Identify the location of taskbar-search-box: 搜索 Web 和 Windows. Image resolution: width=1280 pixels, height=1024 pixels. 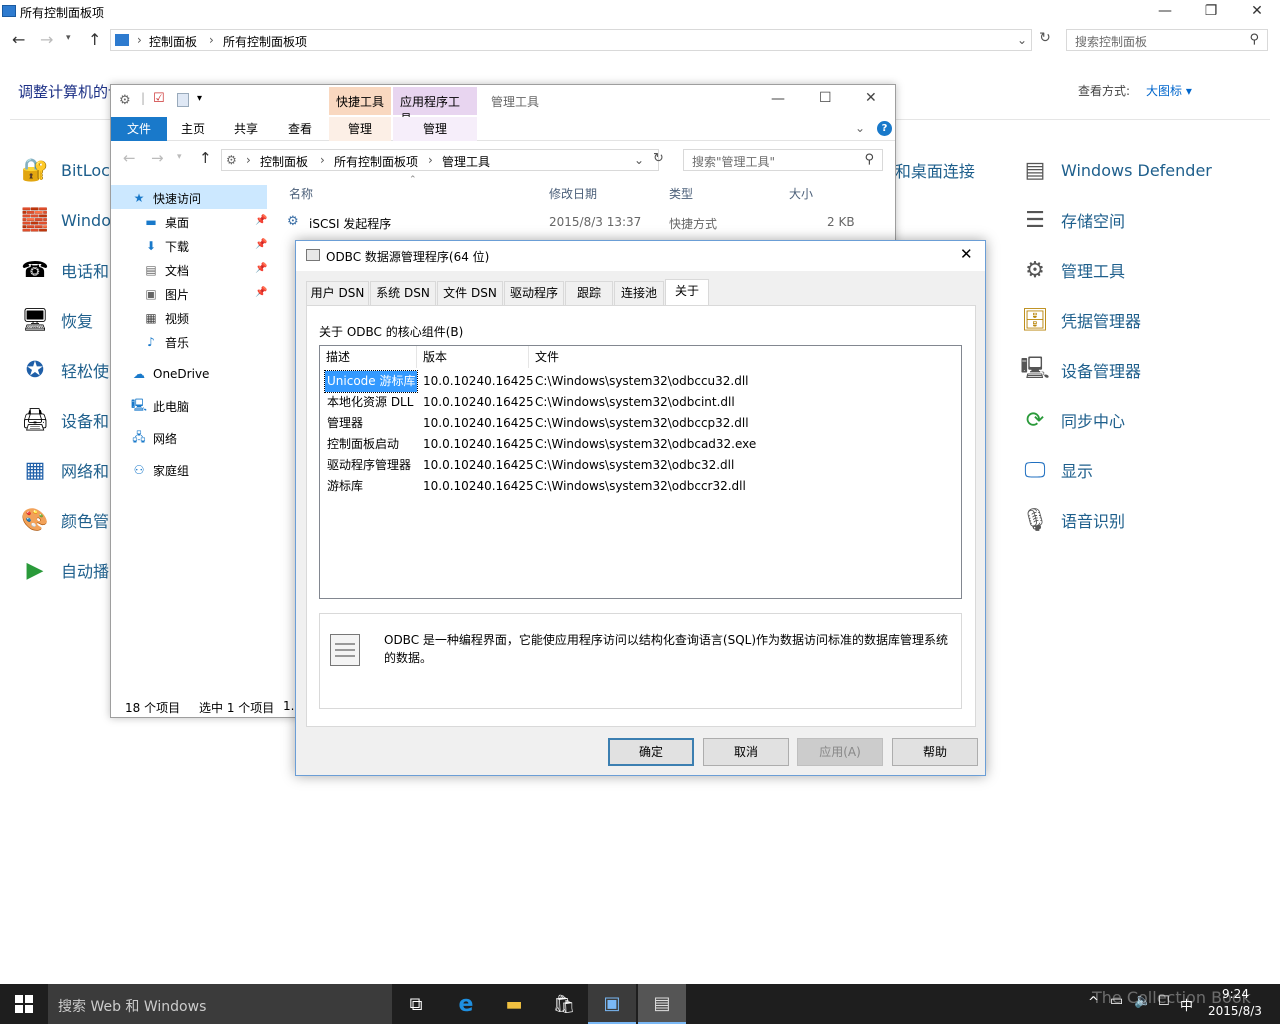
(220, 1004).